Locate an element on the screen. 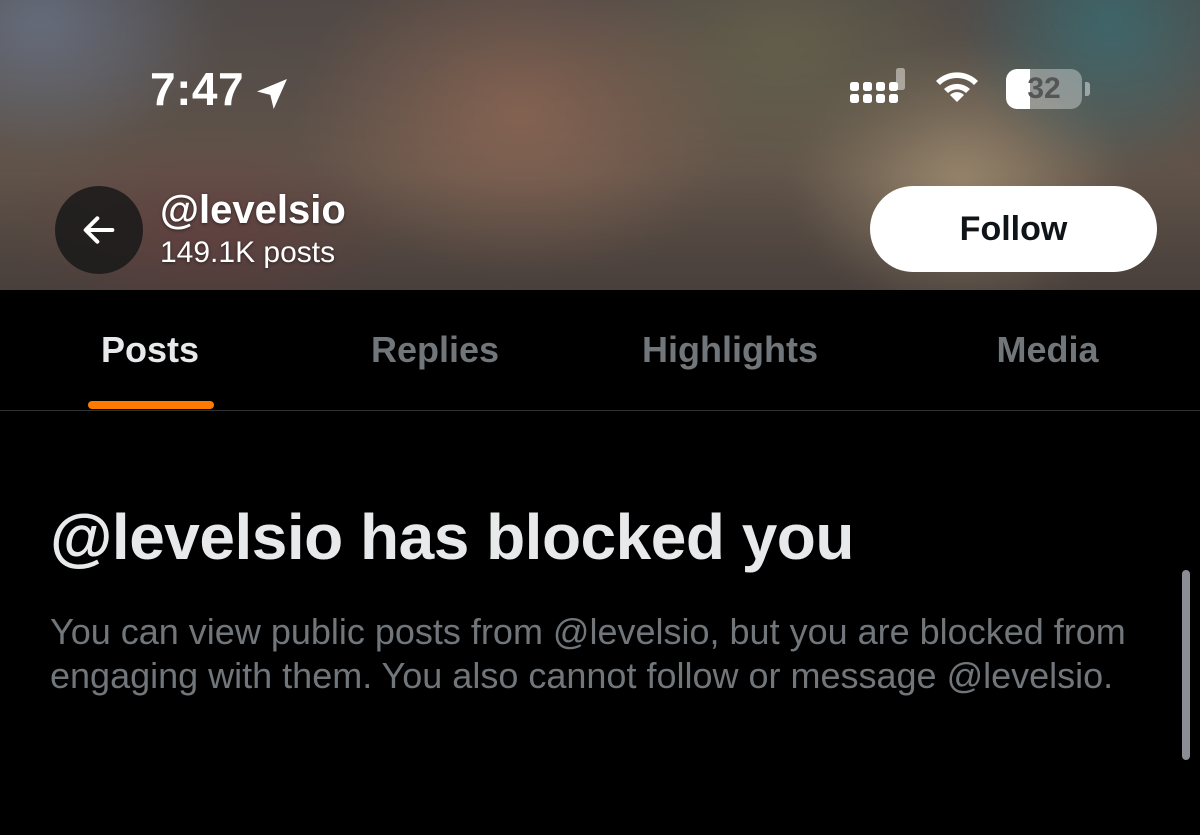 The height and width of the screenshot is (835, 1200). battery-level: 32 is located at coordinates (1044, 88).